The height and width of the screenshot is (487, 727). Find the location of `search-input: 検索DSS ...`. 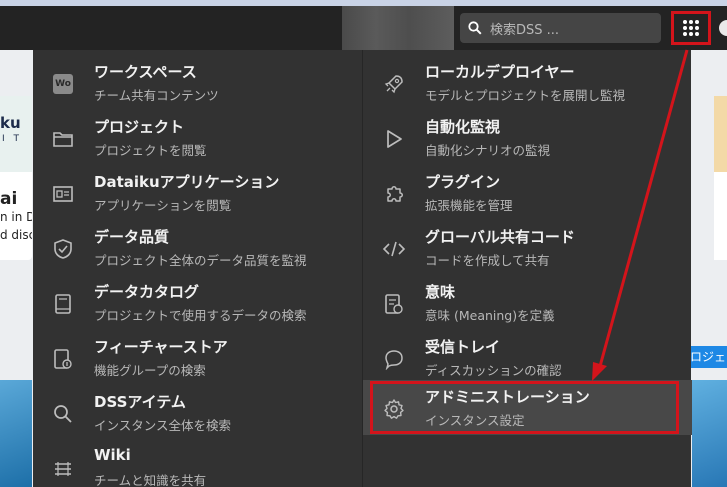

search-input: 検索DSS ... is located at coordinates (560, 28).